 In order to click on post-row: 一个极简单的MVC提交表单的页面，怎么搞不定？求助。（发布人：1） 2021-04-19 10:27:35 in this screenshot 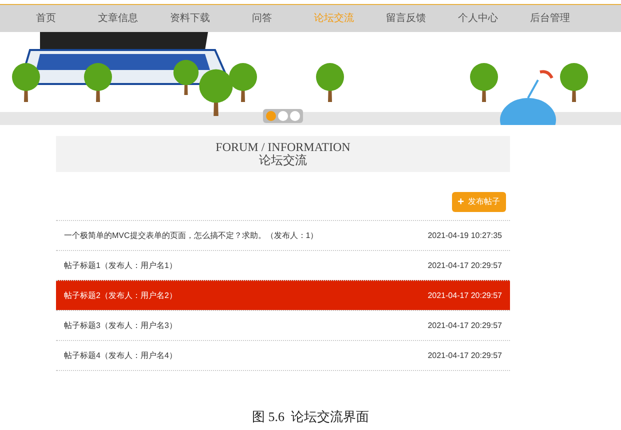, I will do `click(283, 235)`.